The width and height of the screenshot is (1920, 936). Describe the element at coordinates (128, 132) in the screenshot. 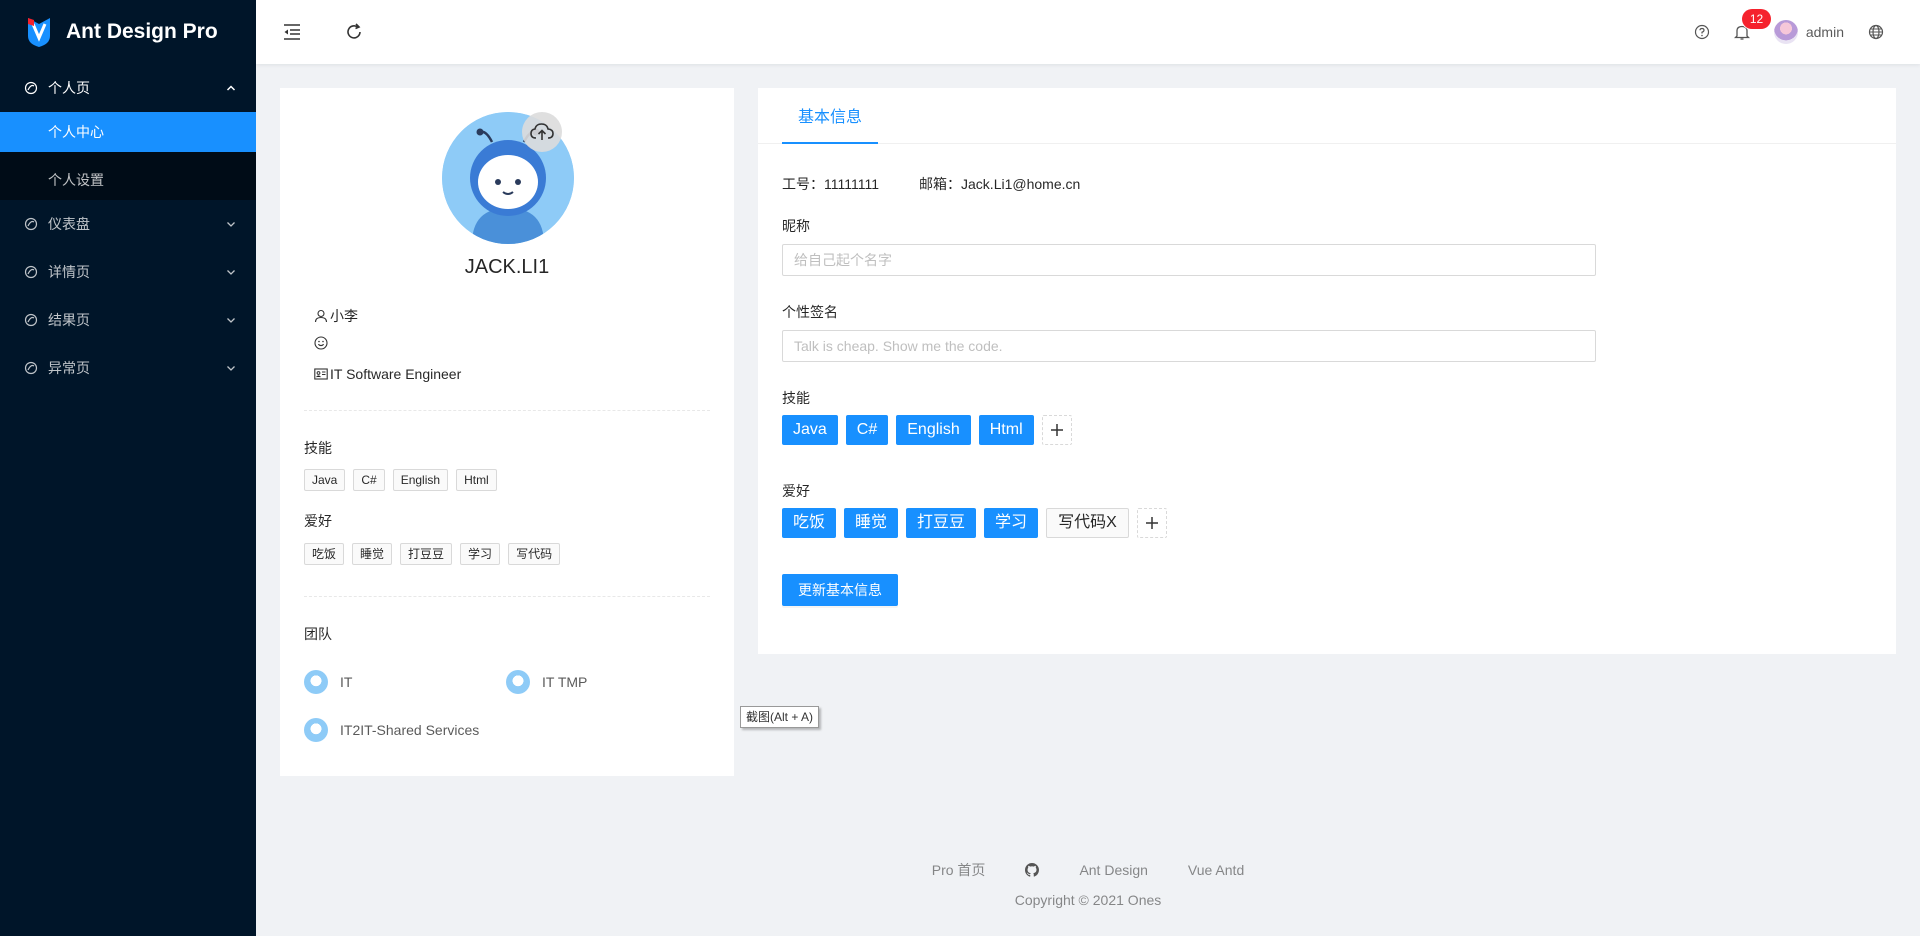

I see `sidebar-item-personal-center: 个人中心` at that location.